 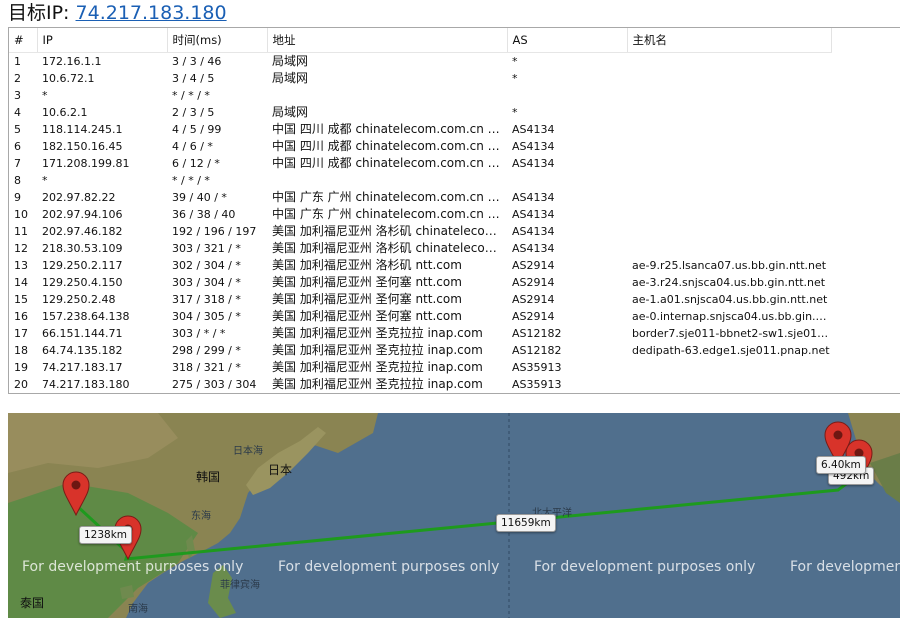 I want to click on time-cell: * / * / *, so click(x=191, y=95).